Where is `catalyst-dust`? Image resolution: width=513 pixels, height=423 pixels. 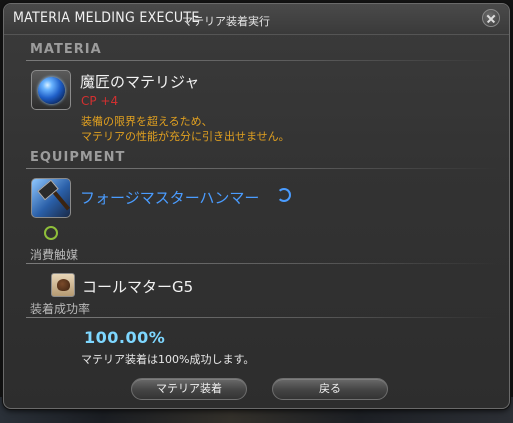 catalyst-dust is located at coordinates (63, 285).